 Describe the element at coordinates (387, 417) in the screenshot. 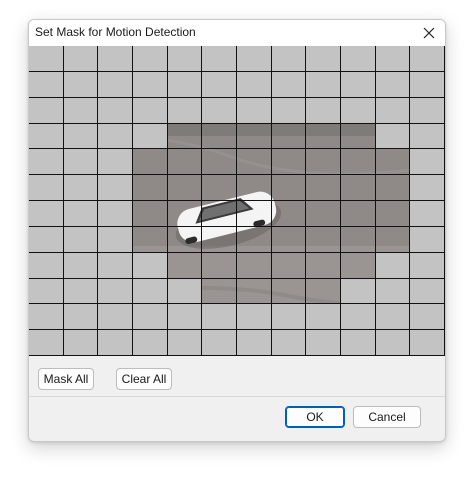

I see `cancel-button: Cancel` at that location.